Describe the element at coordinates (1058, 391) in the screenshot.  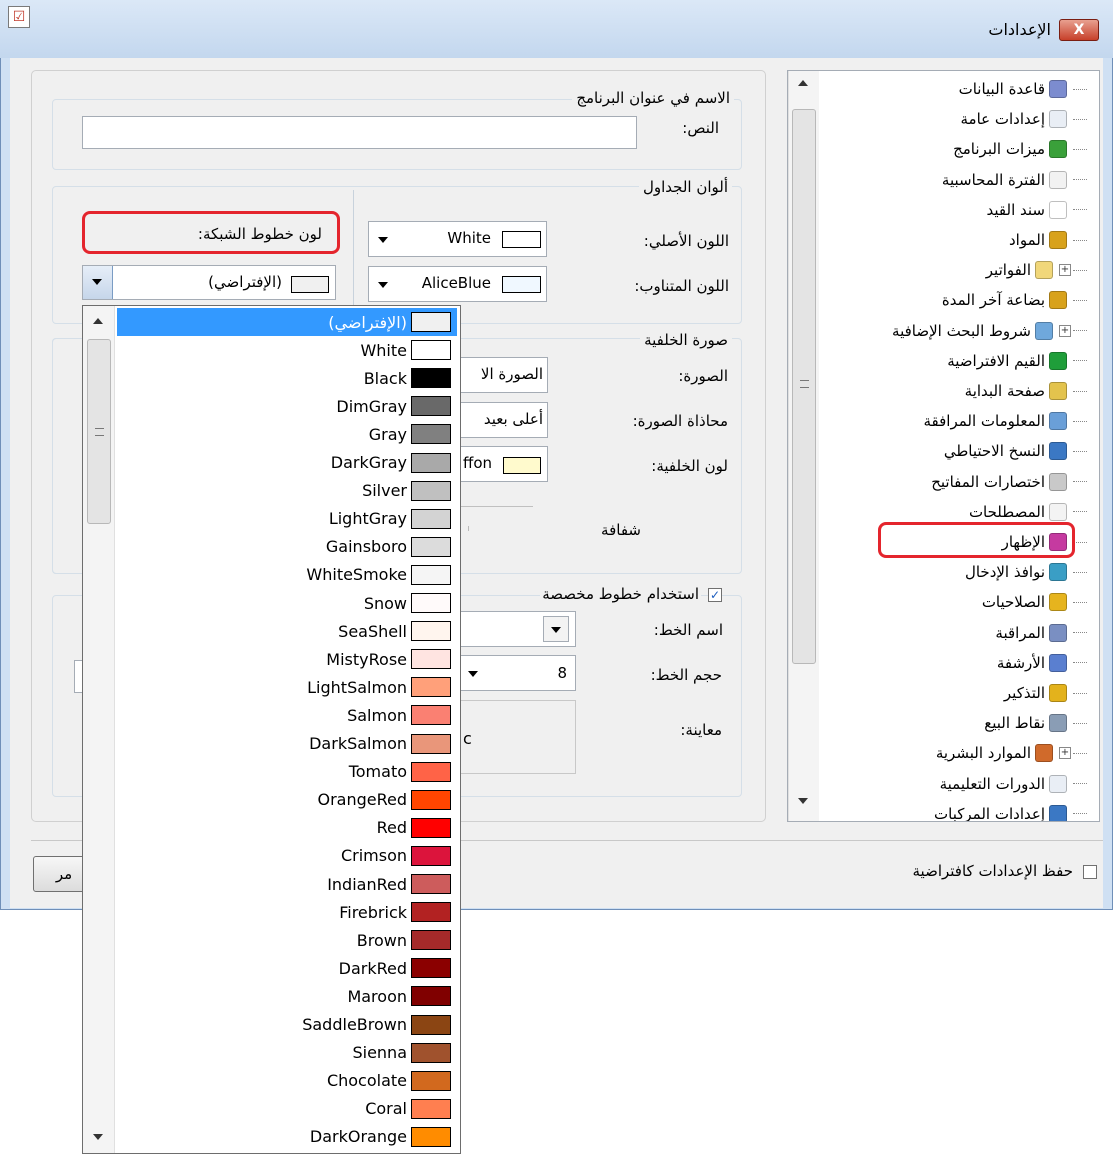
I see `brush-icon` at that location.